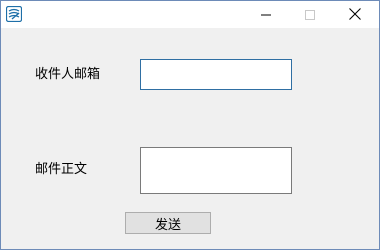 The image size is (380, 250). What do you see at coordinates (14, 14) in the screenshot?
I see `app-icon` at bounding box center [14, 14].